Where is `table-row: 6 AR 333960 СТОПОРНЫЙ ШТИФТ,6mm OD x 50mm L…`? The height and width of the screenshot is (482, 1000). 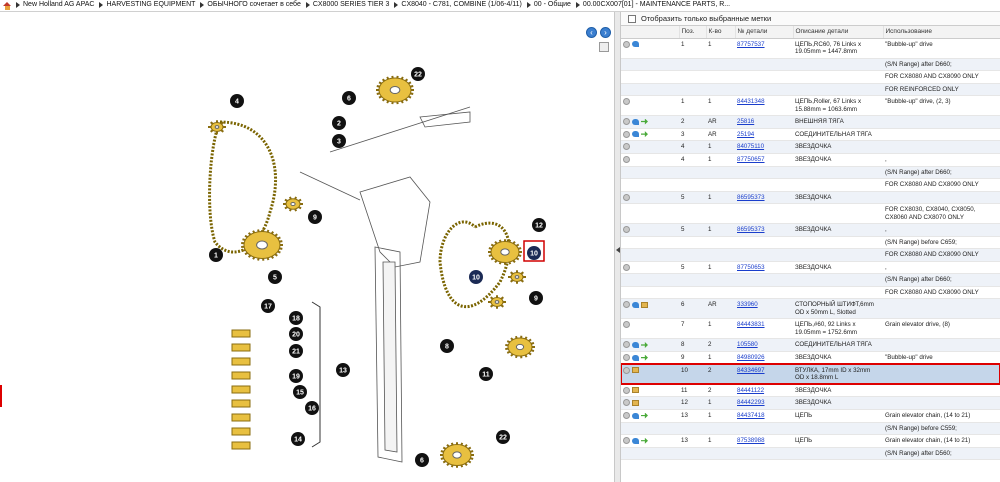 table-row: 6 AR 333960 СТОПОРНЫЙ ШТИФТ,6mm OD x 50mm L… is located at coordinates (810, 309).